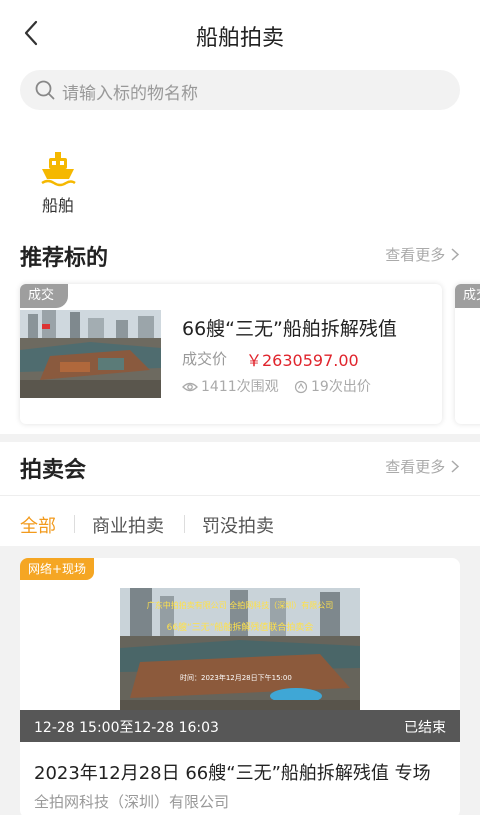 The width and height of the screenshot is (480, 815). I want to click on search-placeholder: 请输入标的物名称, so click(130, 94).